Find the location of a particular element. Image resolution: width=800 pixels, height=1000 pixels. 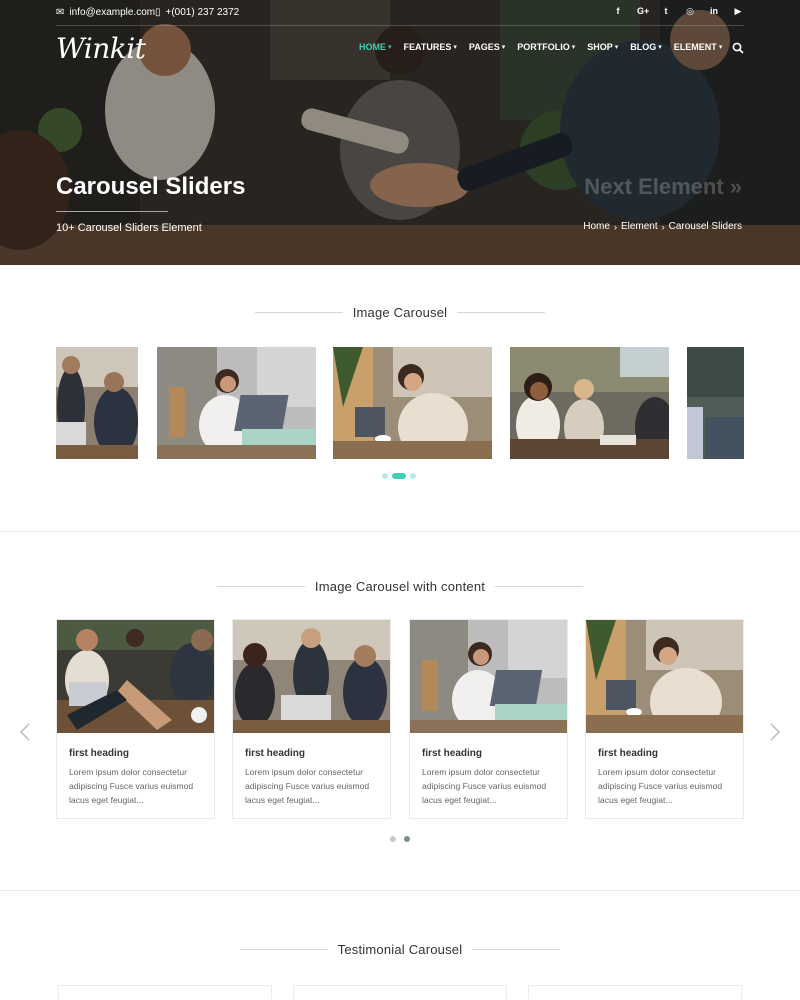

google-plus-icon: G+ is located at coordinates (643, 11).